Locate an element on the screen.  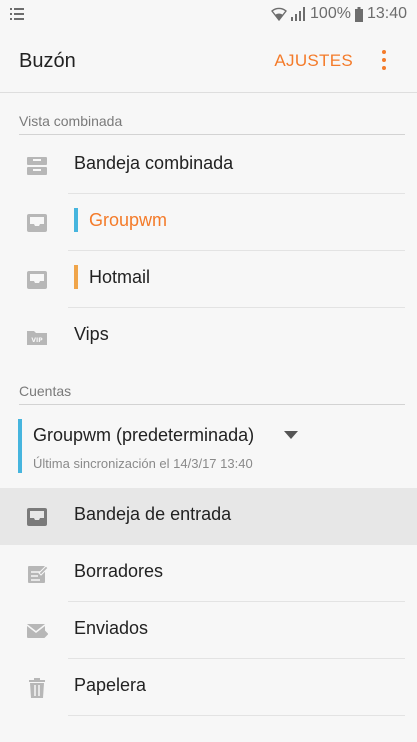
combined-item-bandeja-combinada: Bandeja combinada is located at coordinates (208, 165).